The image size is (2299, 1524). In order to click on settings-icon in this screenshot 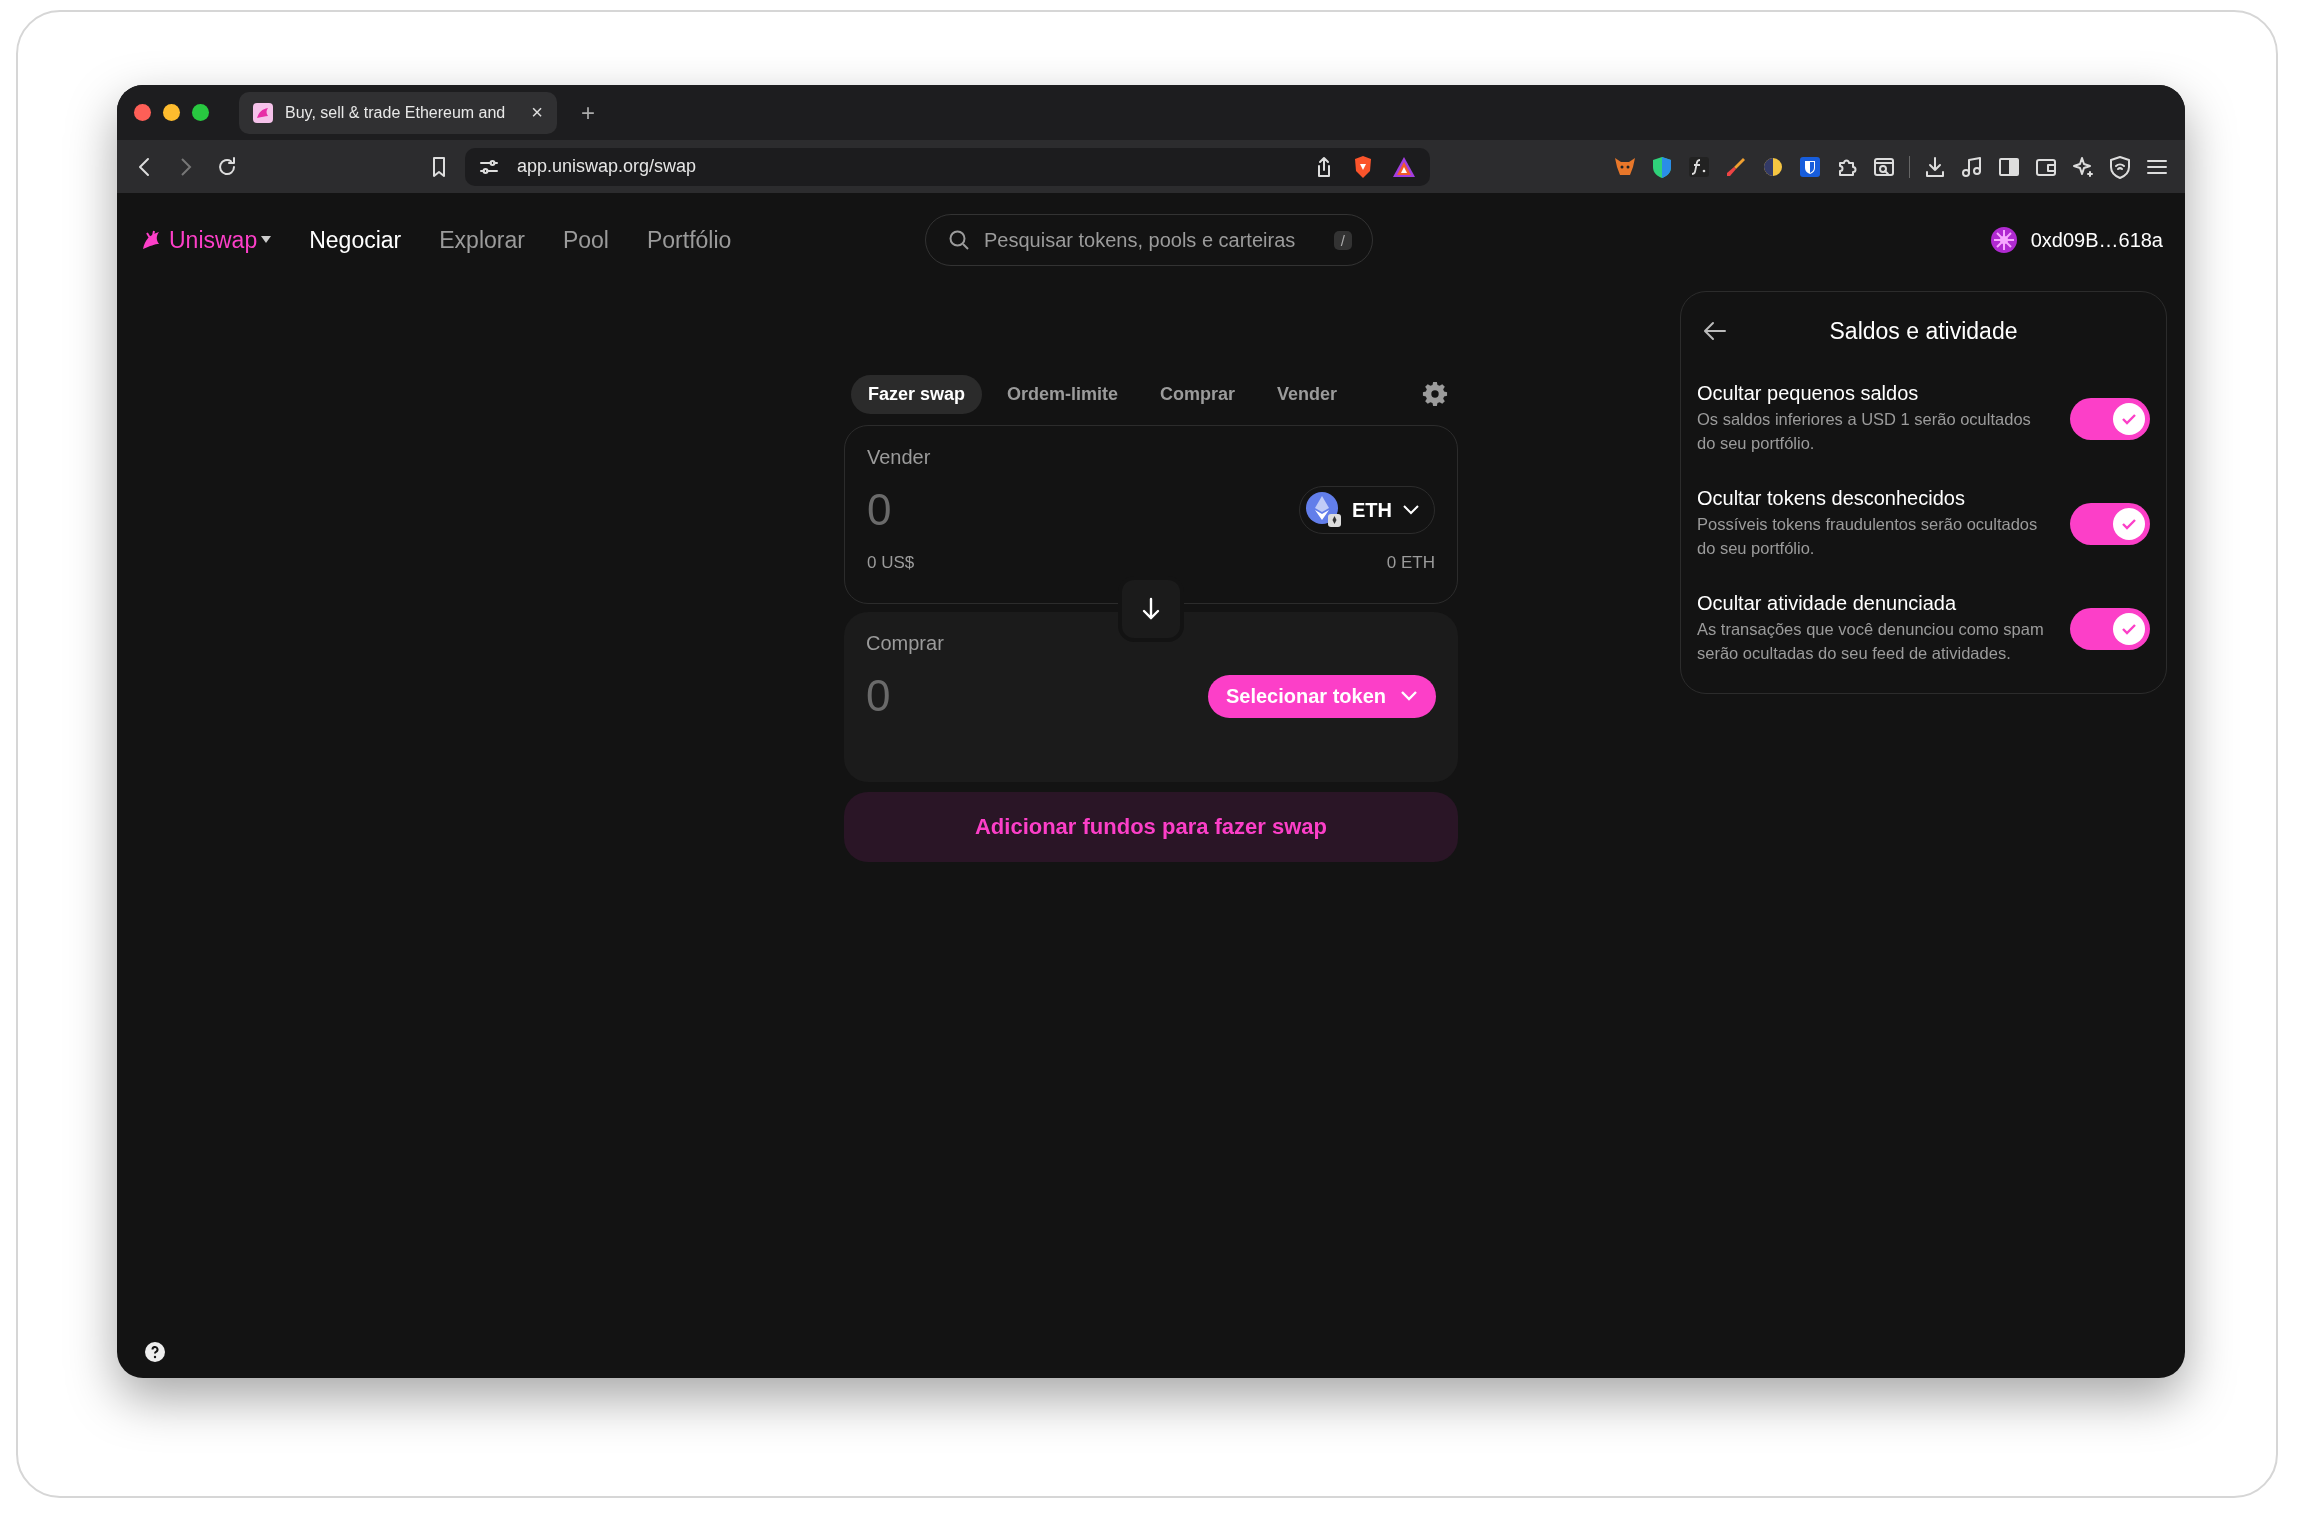, I will do `click(1435, 394)`.